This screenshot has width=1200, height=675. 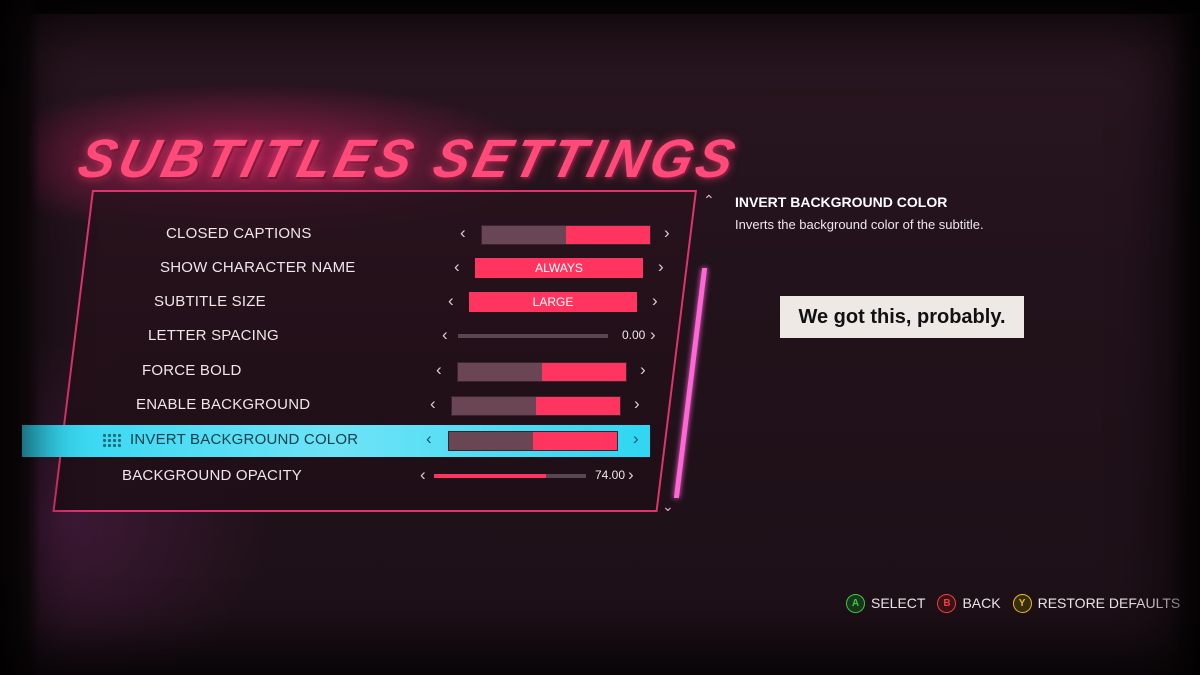 What do you see at coordinates (414, 303) in the screenshot?
I see `setting-row-subtitle-size: SUBTITLE SIZE ‹ LARGE ›` at bounding box center [414, 303].